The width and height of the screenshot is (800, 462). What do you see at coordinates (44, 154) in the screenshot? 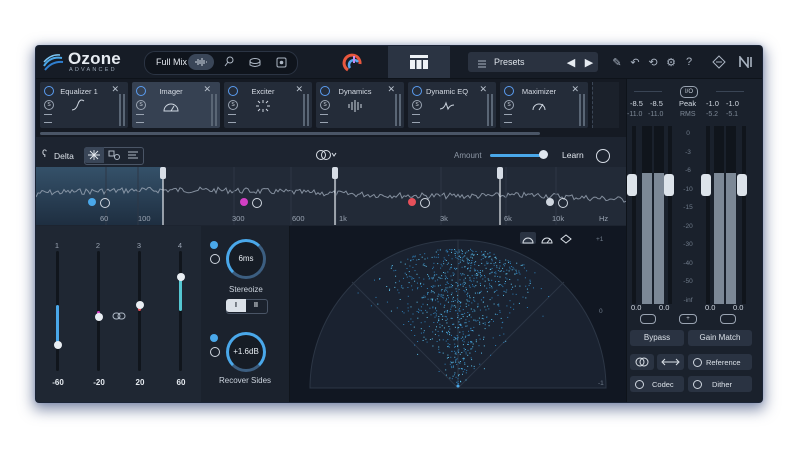
I see `ear-icon: ʕ` at bounding box center [44, 154].